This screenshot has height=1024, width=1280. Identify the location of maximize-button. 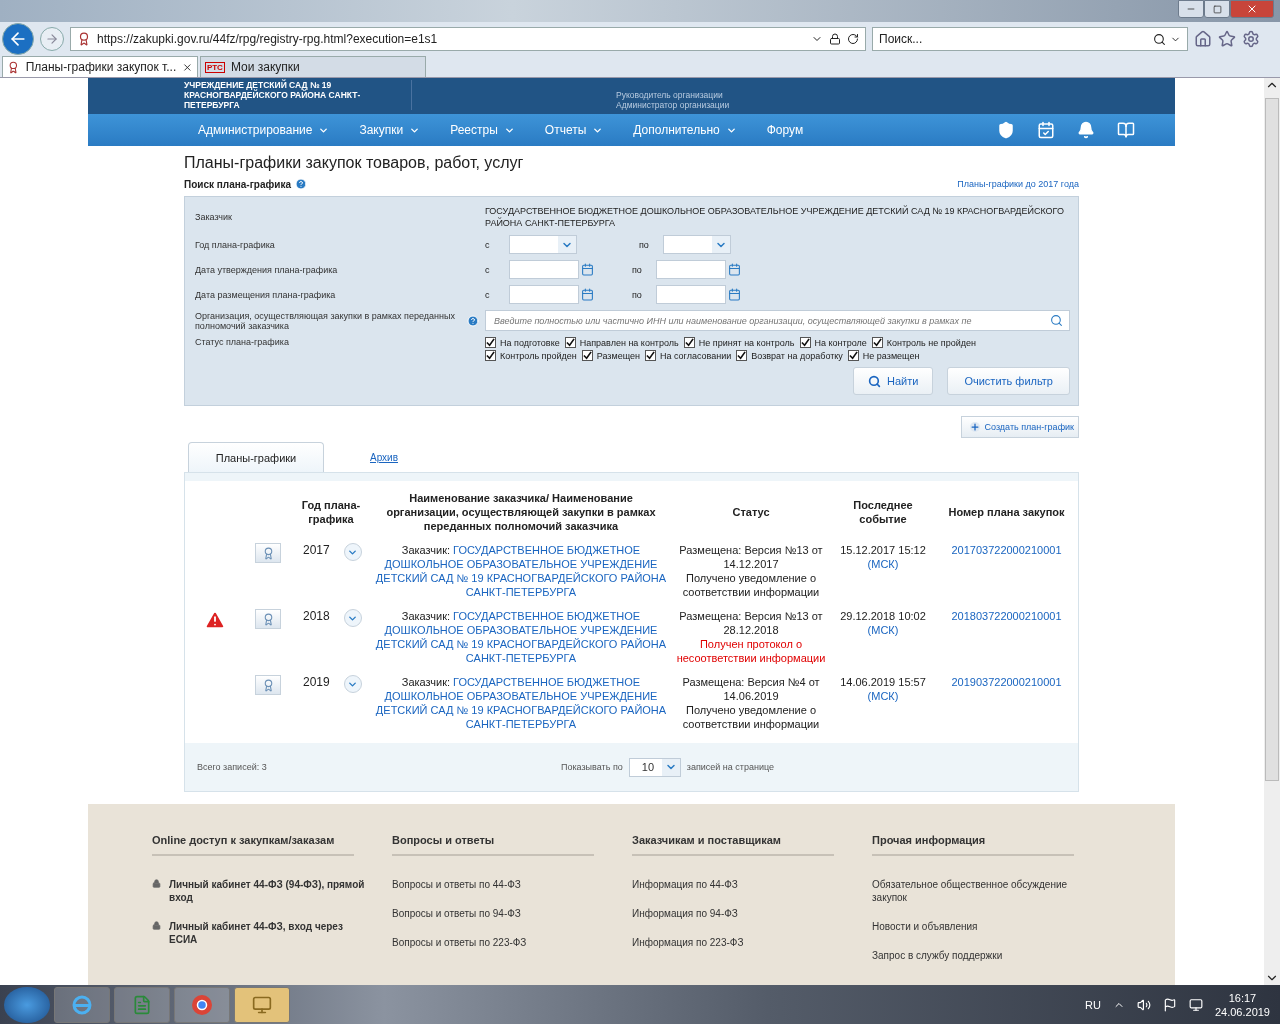
(1217, 9).